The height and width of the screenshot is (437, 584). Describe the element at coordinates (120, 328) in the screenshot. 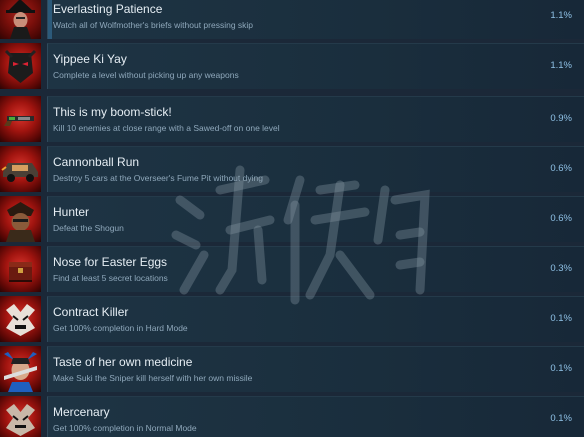

I see `achievement-description: Get 100% completion in Hard Mode` at that location.